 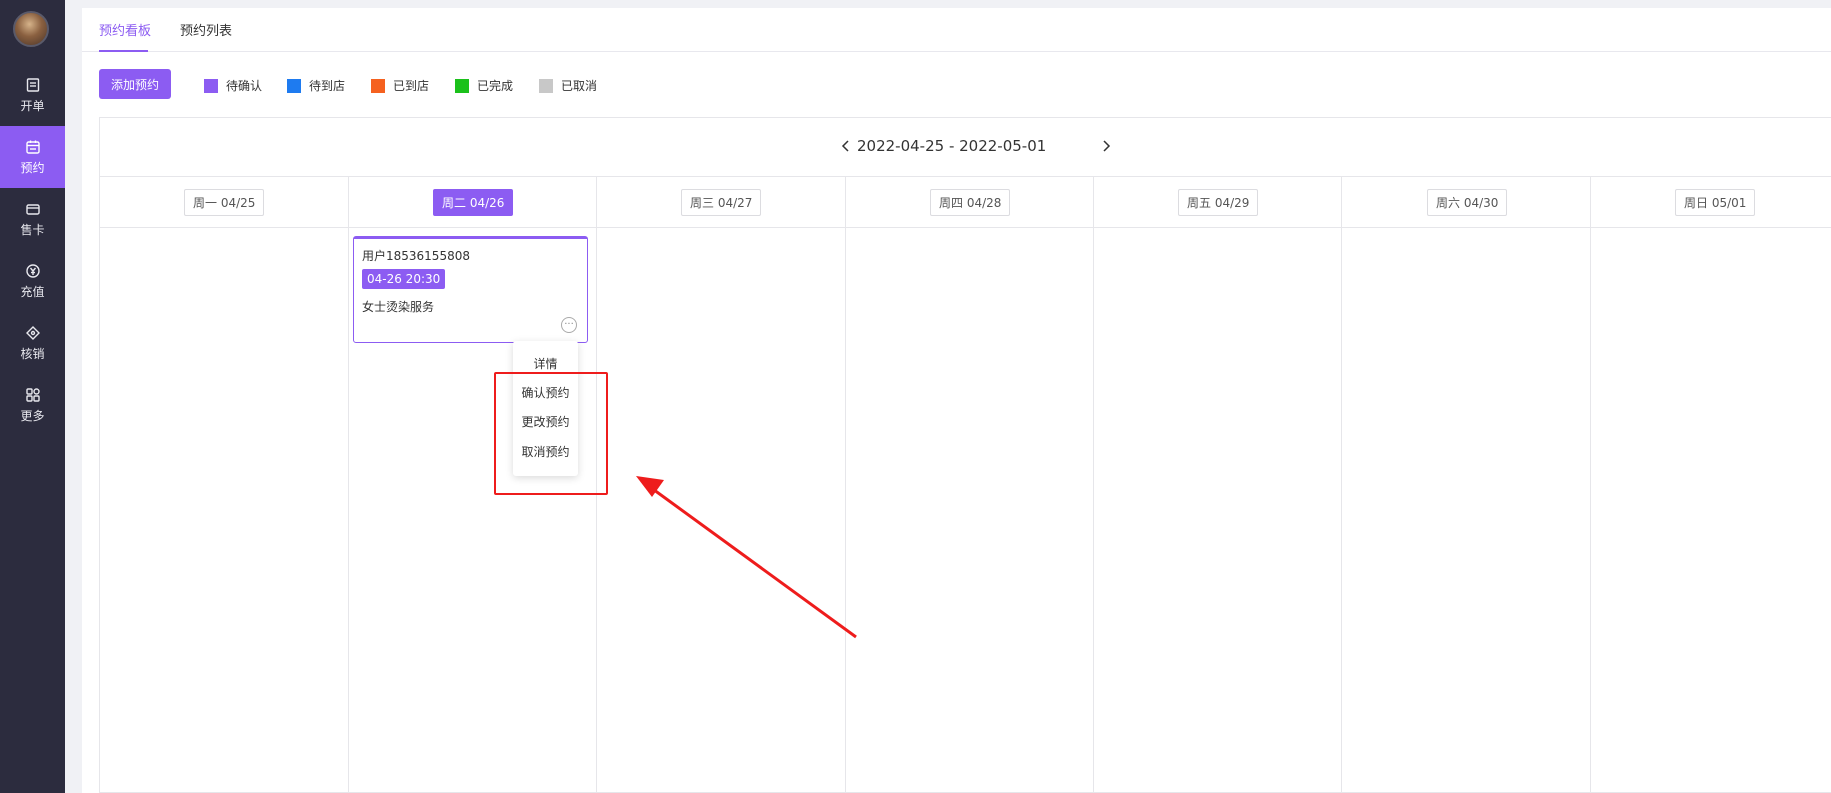 I want to click on sidebar-item-recharge: 充值, so click(x=32, y=281).